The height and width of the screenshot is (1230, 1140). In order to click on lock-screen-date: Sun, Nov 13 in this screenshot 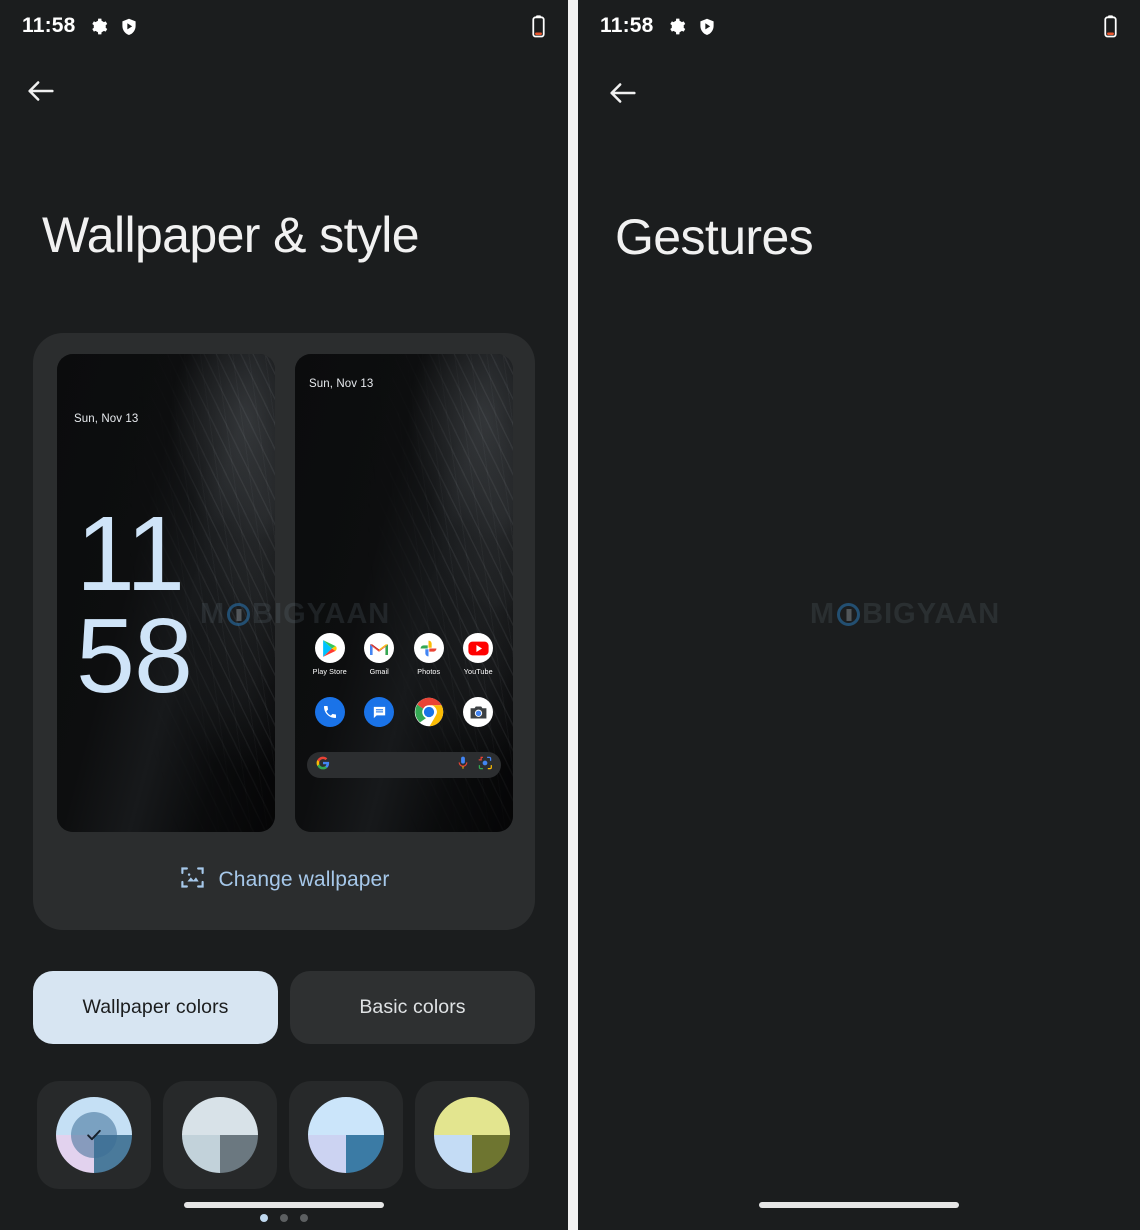, I will do `click(106, 419)`.